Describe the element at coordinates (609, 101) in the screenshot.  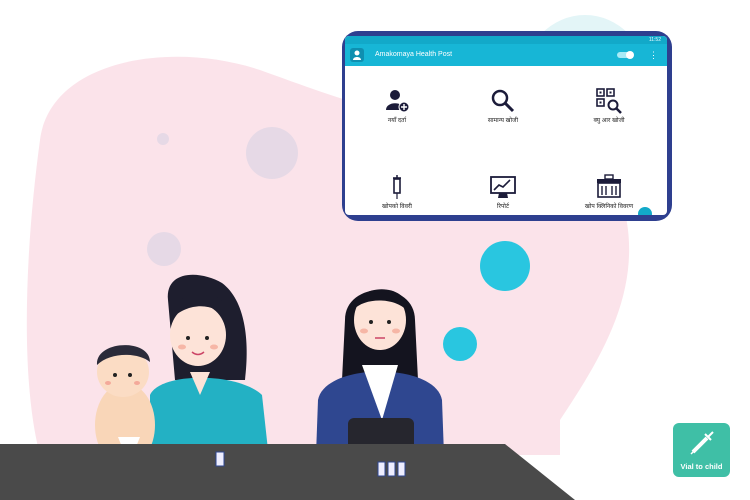
I see `qr-search-icon` at that location.